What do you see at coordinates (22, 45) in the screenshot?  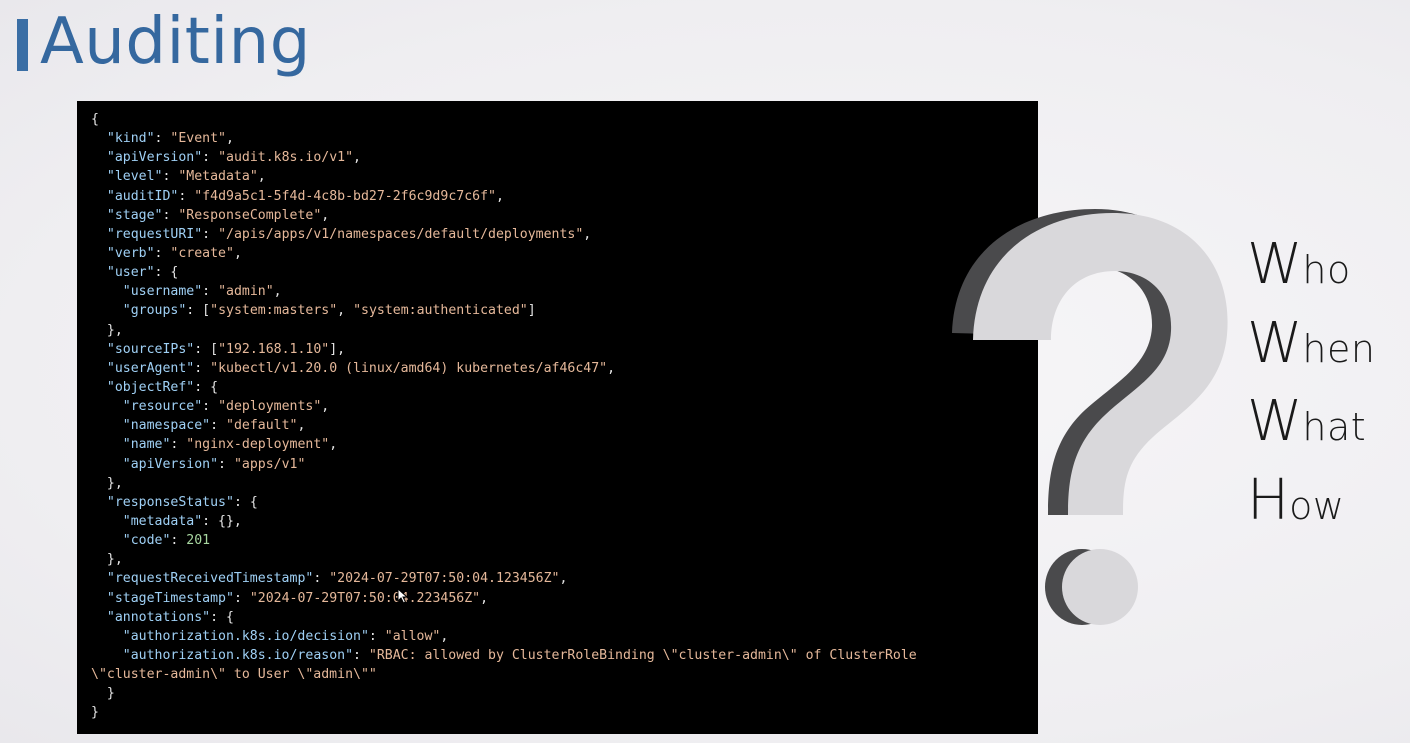 I see `title-accent-bar` at bounding box center [22, 45].